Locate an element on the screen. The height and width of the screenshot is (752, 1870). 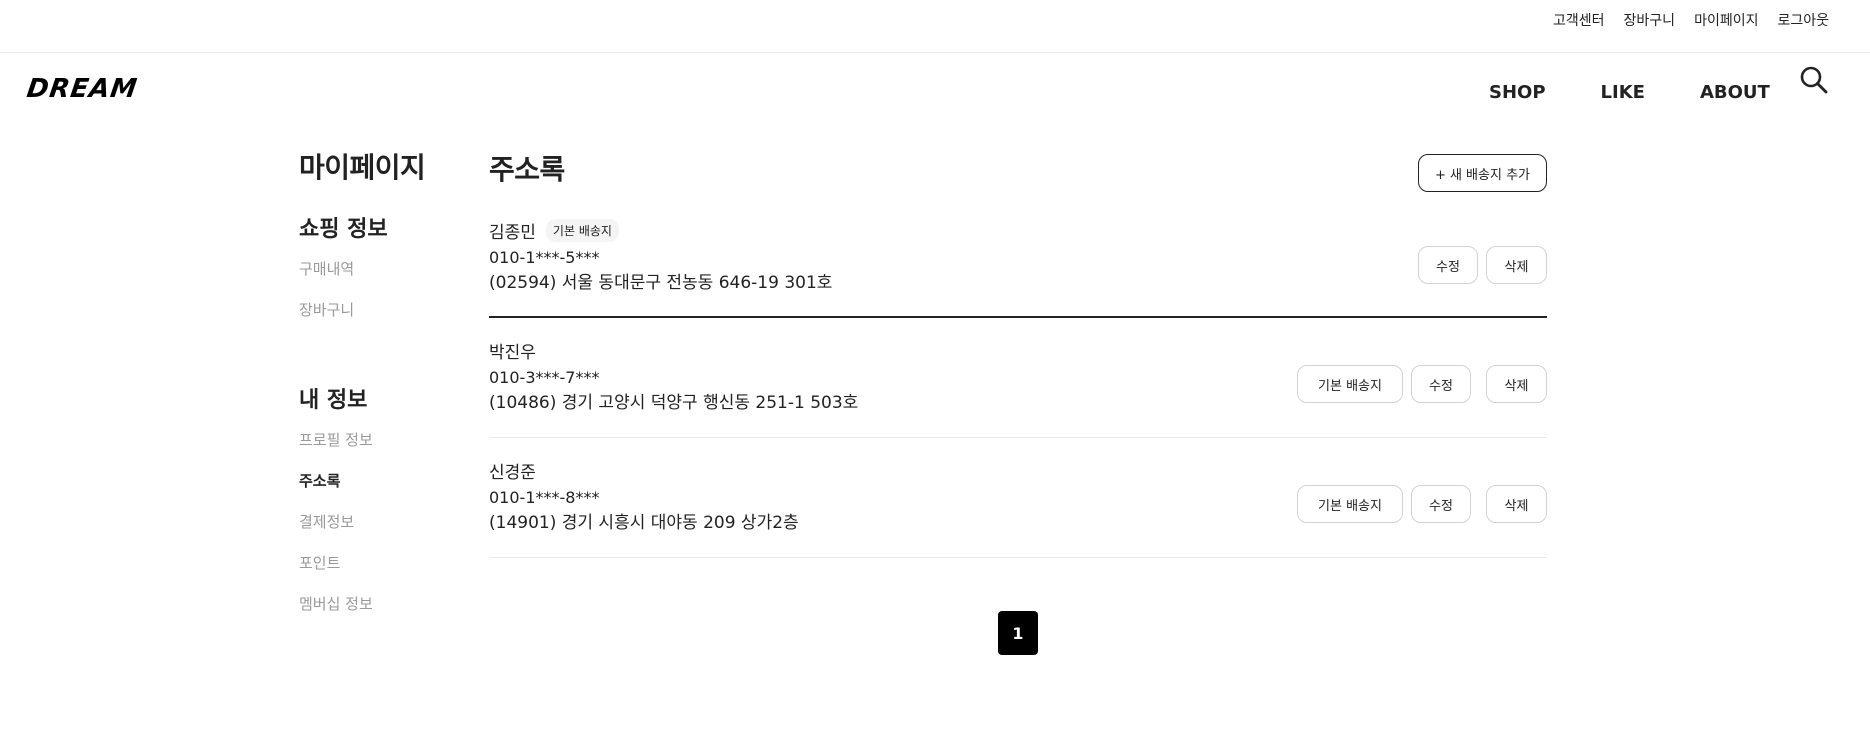
address-name: 박진우 is located at coordinates (512, 352).